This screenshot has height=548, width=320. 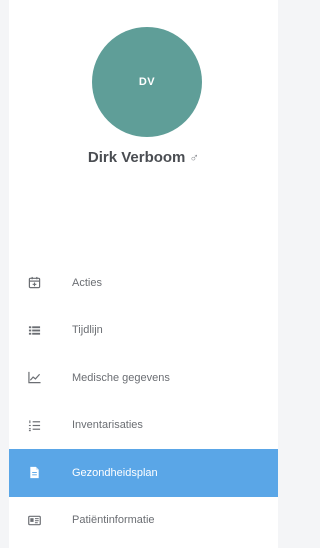 What do you see at coordinates (33, 425) in the screenshot?
I see `numbered-list-icon` at bounding box center [33, 425].